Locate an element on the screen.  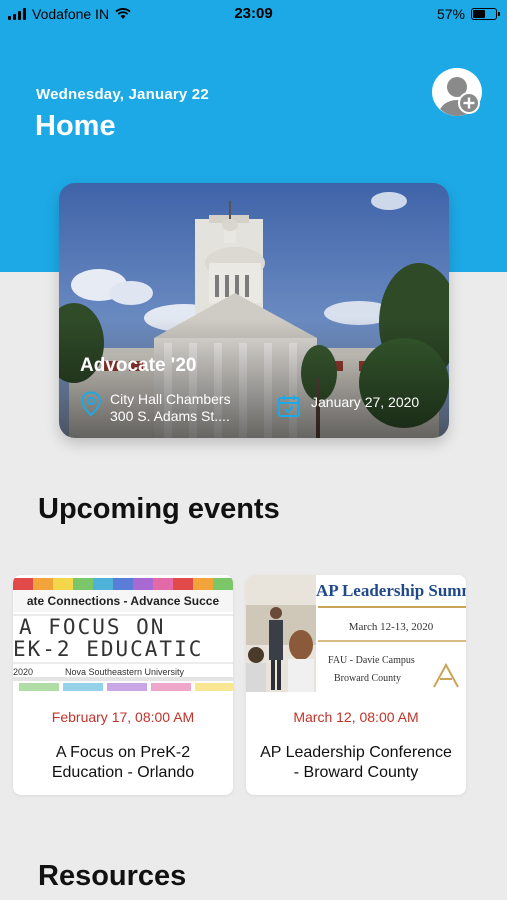
battery-icon is located at coordinates (485, 14).